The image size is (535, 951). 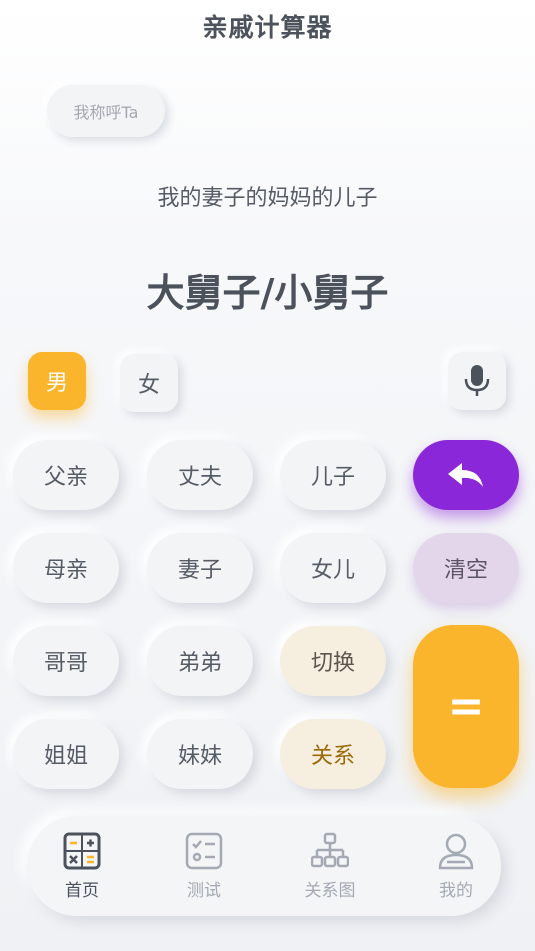 I want to click on voice-input-button, so click(x=477, y=381).